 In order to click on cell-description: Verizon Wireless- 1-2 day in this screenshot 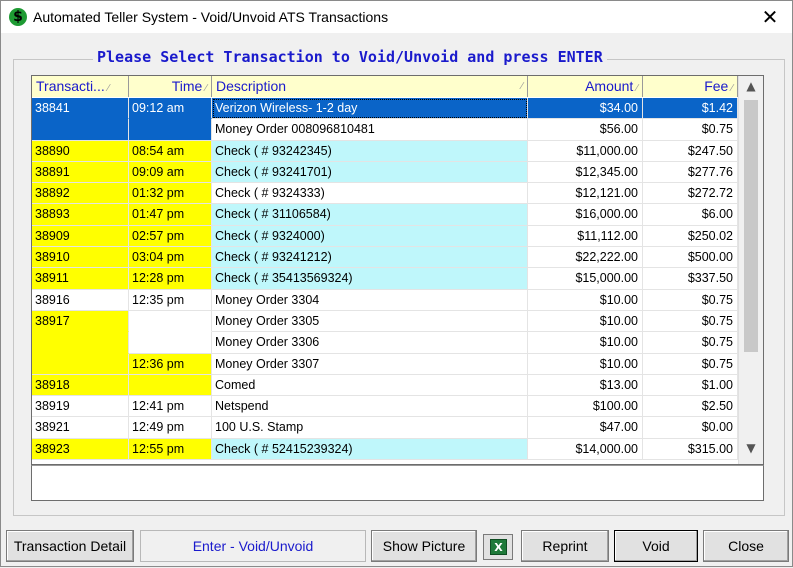, I will do `click(370, 109)`.